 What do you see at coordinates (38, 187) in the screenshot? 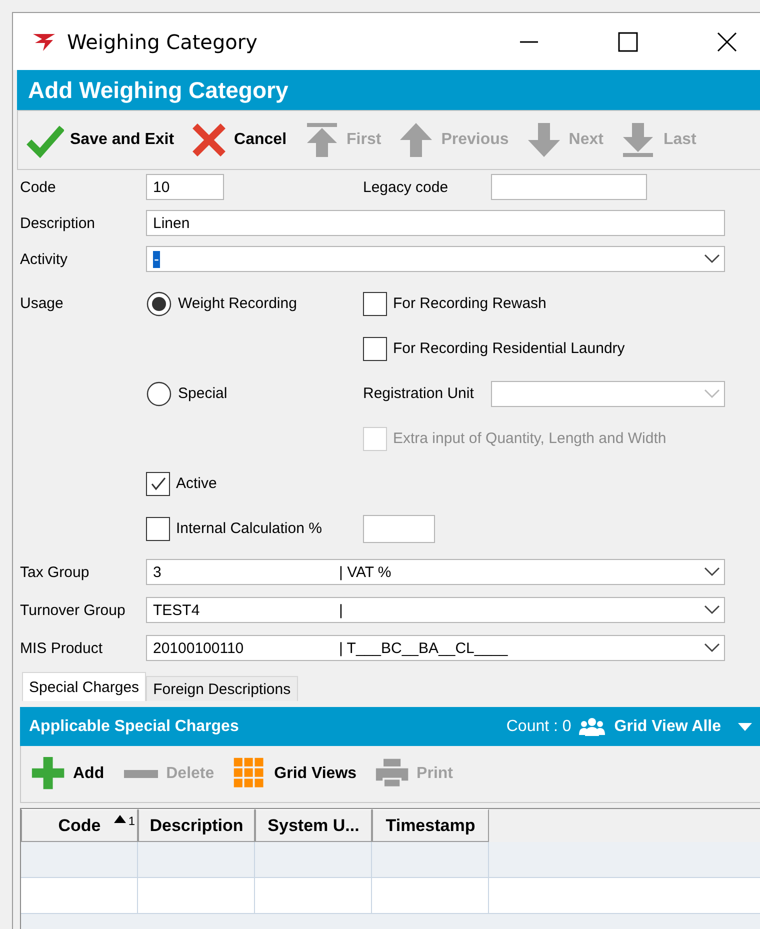
I see `field-label: Code` at bounding box center [38, 187].